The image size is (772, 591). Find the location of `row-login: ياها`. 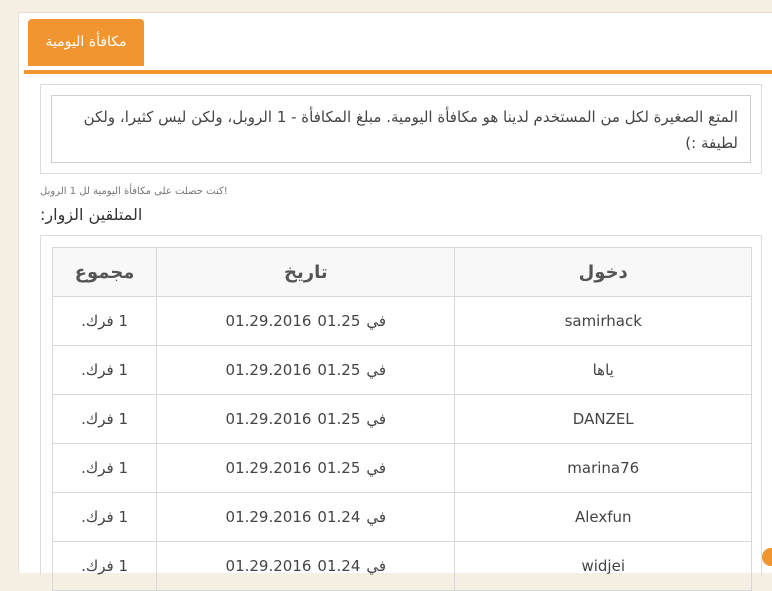

row-login: ياها is located at coordinates (603, 370).